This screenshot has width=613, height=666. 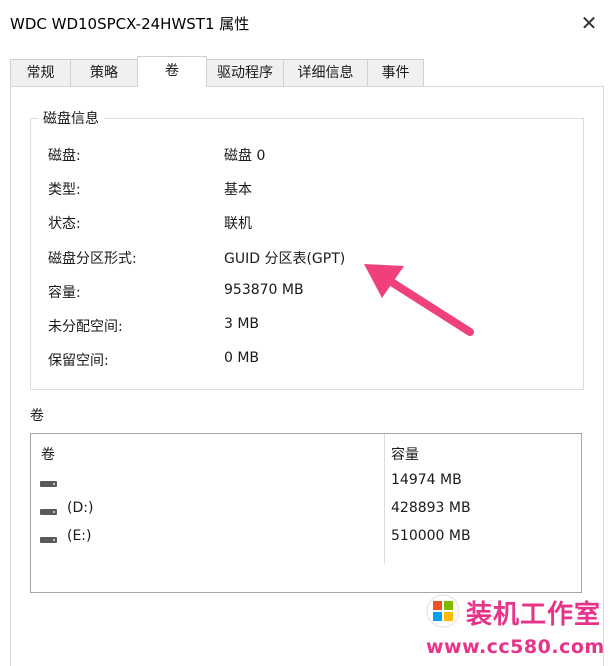 What do you see at coordinates (242, 358) in the screenshot?
I see `reserved-value: 0 MB` at bounding box center [242, 358].